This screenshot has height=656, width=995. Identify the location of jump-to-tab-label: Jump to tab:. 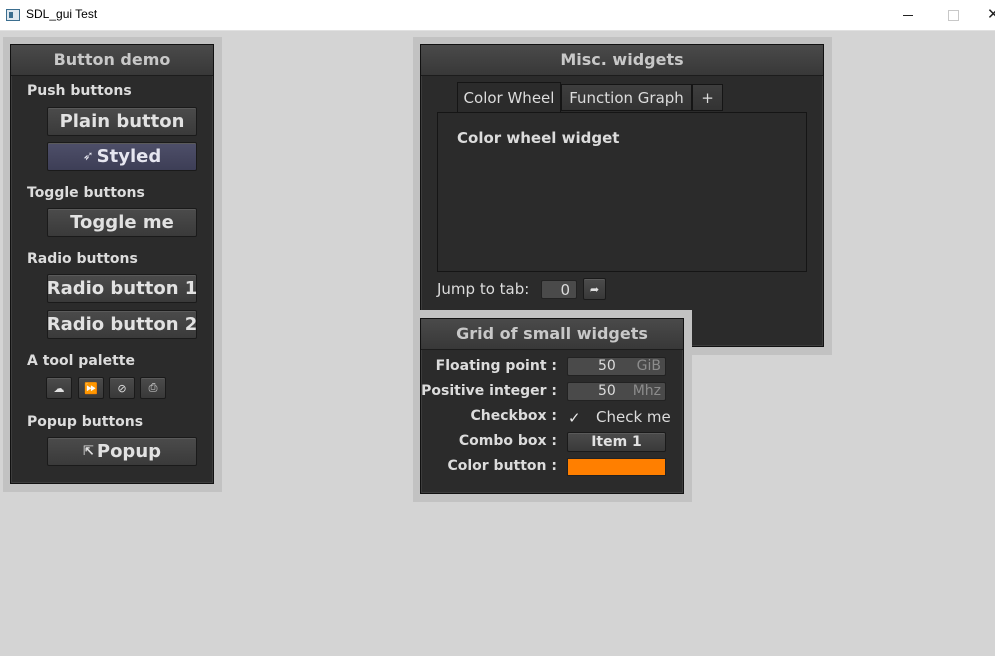
(483, 289).